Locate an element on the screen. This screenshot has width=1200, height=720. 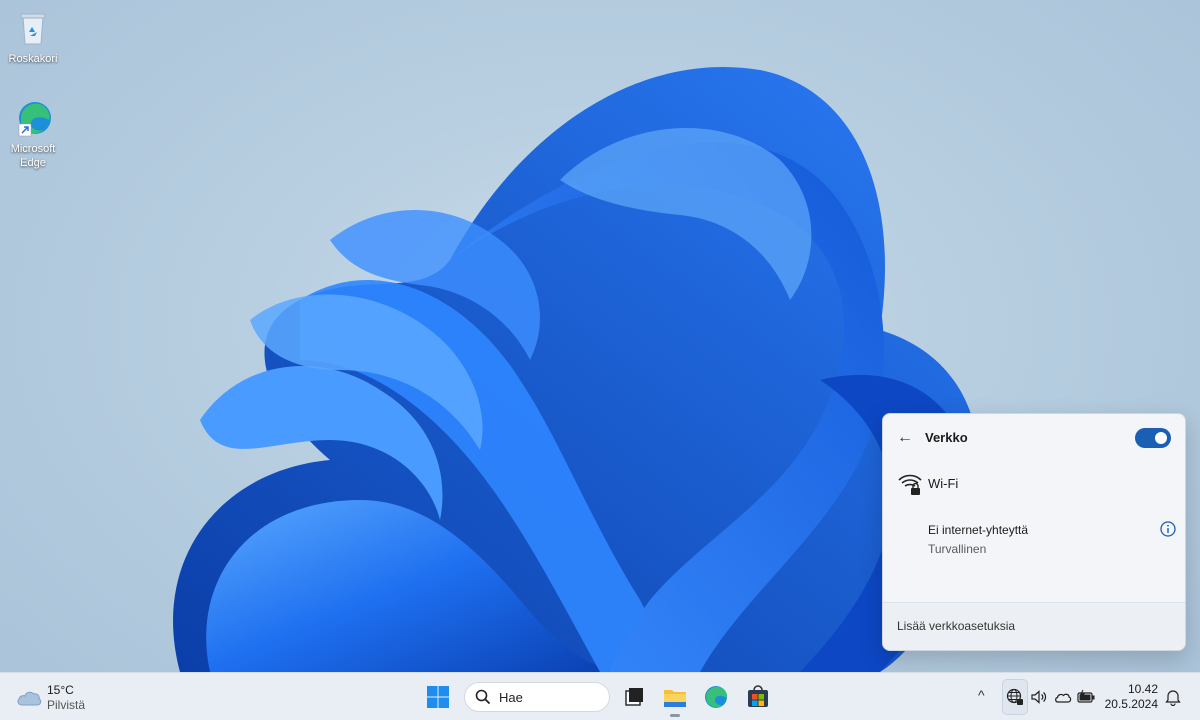
start-button is located at coordinates (438, 697).